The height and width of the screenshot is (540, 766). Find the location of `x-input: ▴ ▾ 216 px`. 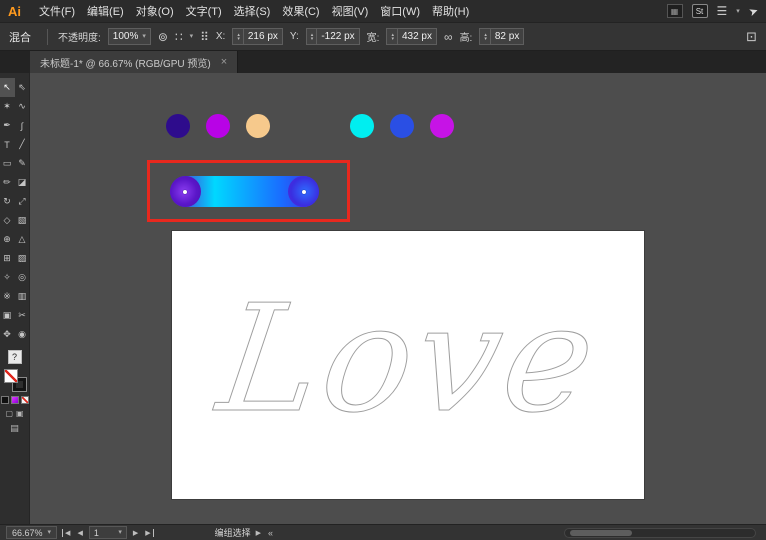

x-input: ▴ ▾ 216 px is located at coordinates (257, 36).